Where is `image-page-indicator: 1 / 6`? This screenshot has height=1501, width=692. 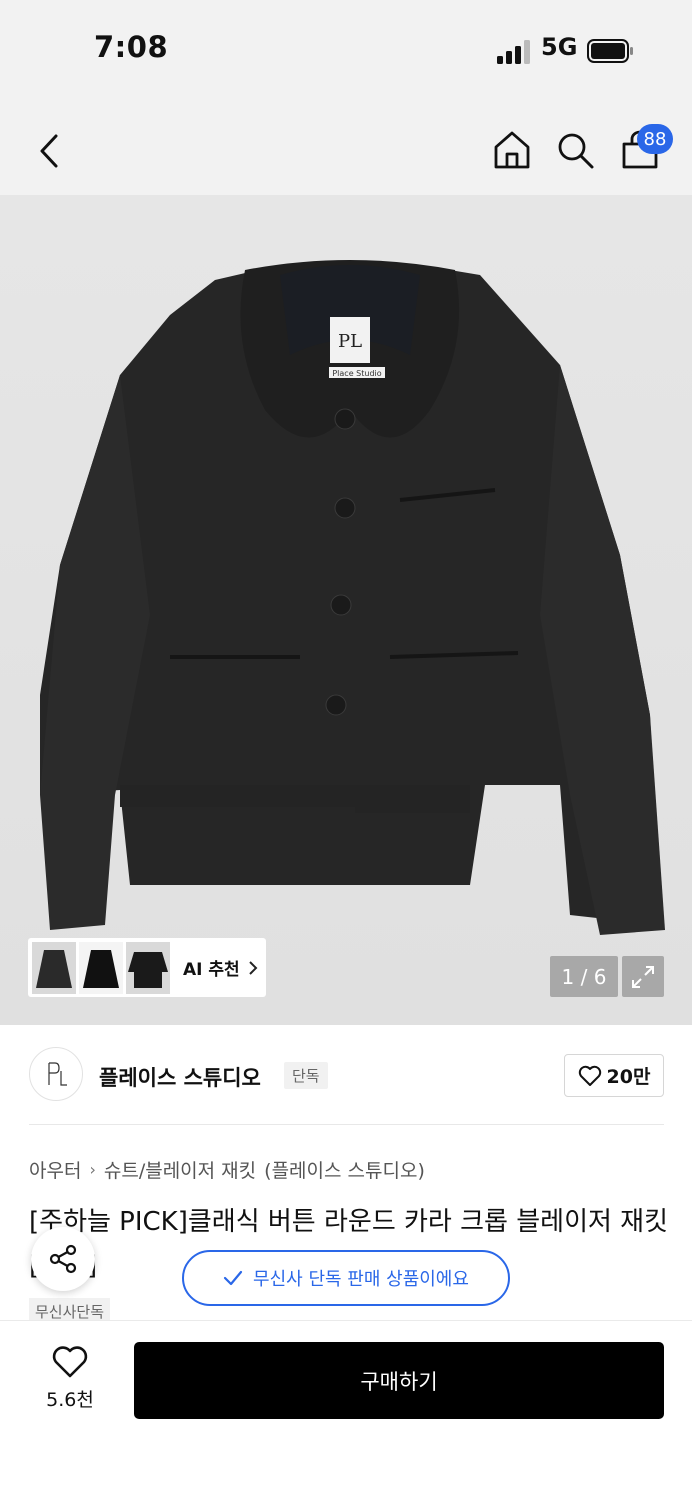 image-page-indicator: 1 / 6 is located at coordinates (584, 976).